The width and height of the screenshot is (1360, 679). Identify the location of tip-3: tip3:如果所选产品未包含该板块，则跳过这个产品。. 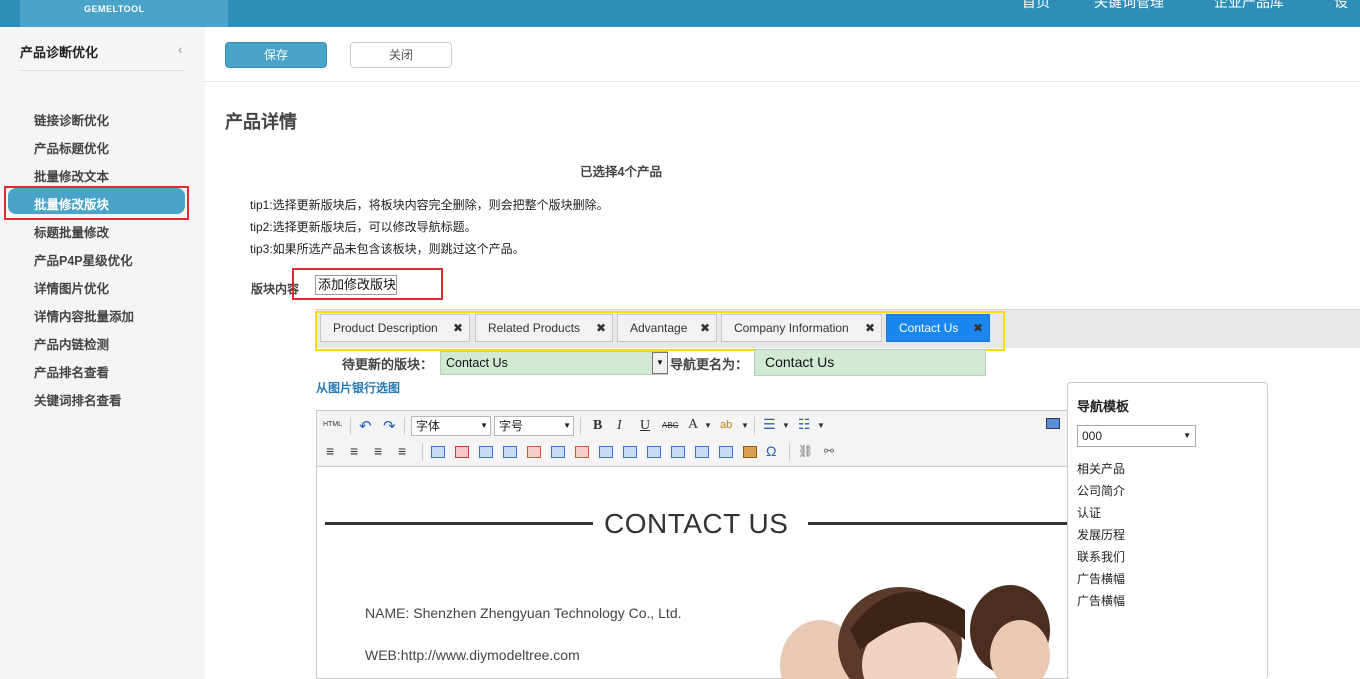
(387, 249).